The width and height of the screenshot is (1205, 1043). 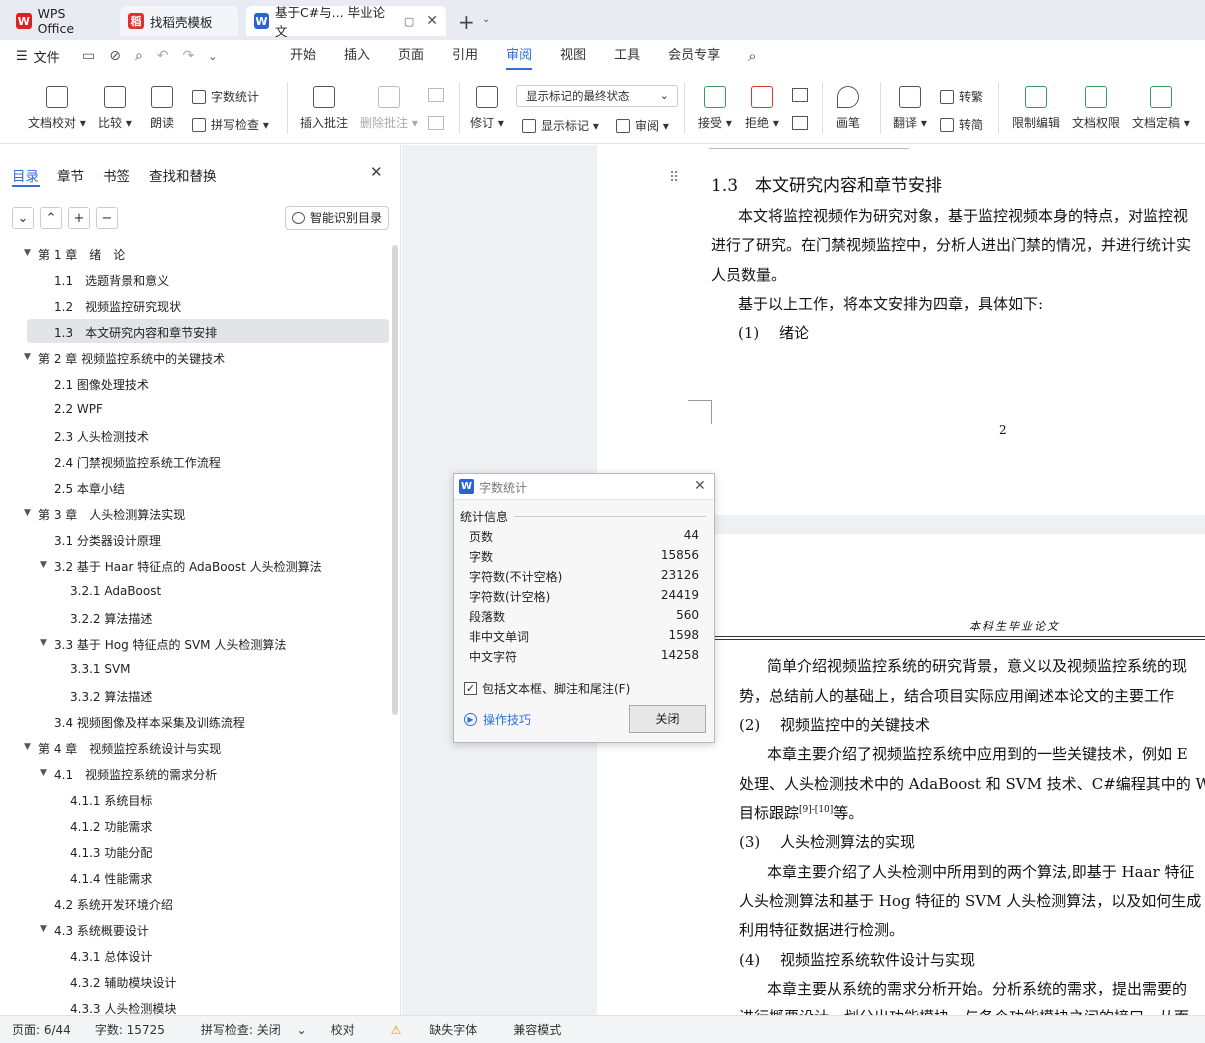 I want to click on toc-item: 3.2.2 算法描述, so click(x=111, y=618).